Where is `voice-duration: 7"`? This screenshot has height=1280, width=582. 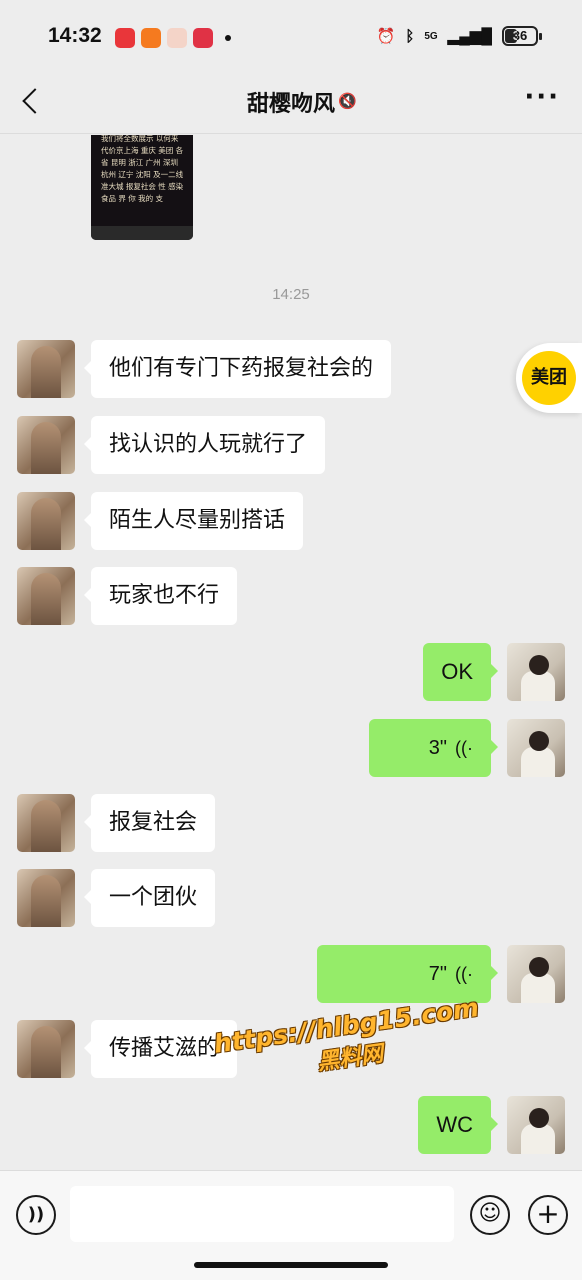
voice-duration: 7" is located at coordinates (438, 974).